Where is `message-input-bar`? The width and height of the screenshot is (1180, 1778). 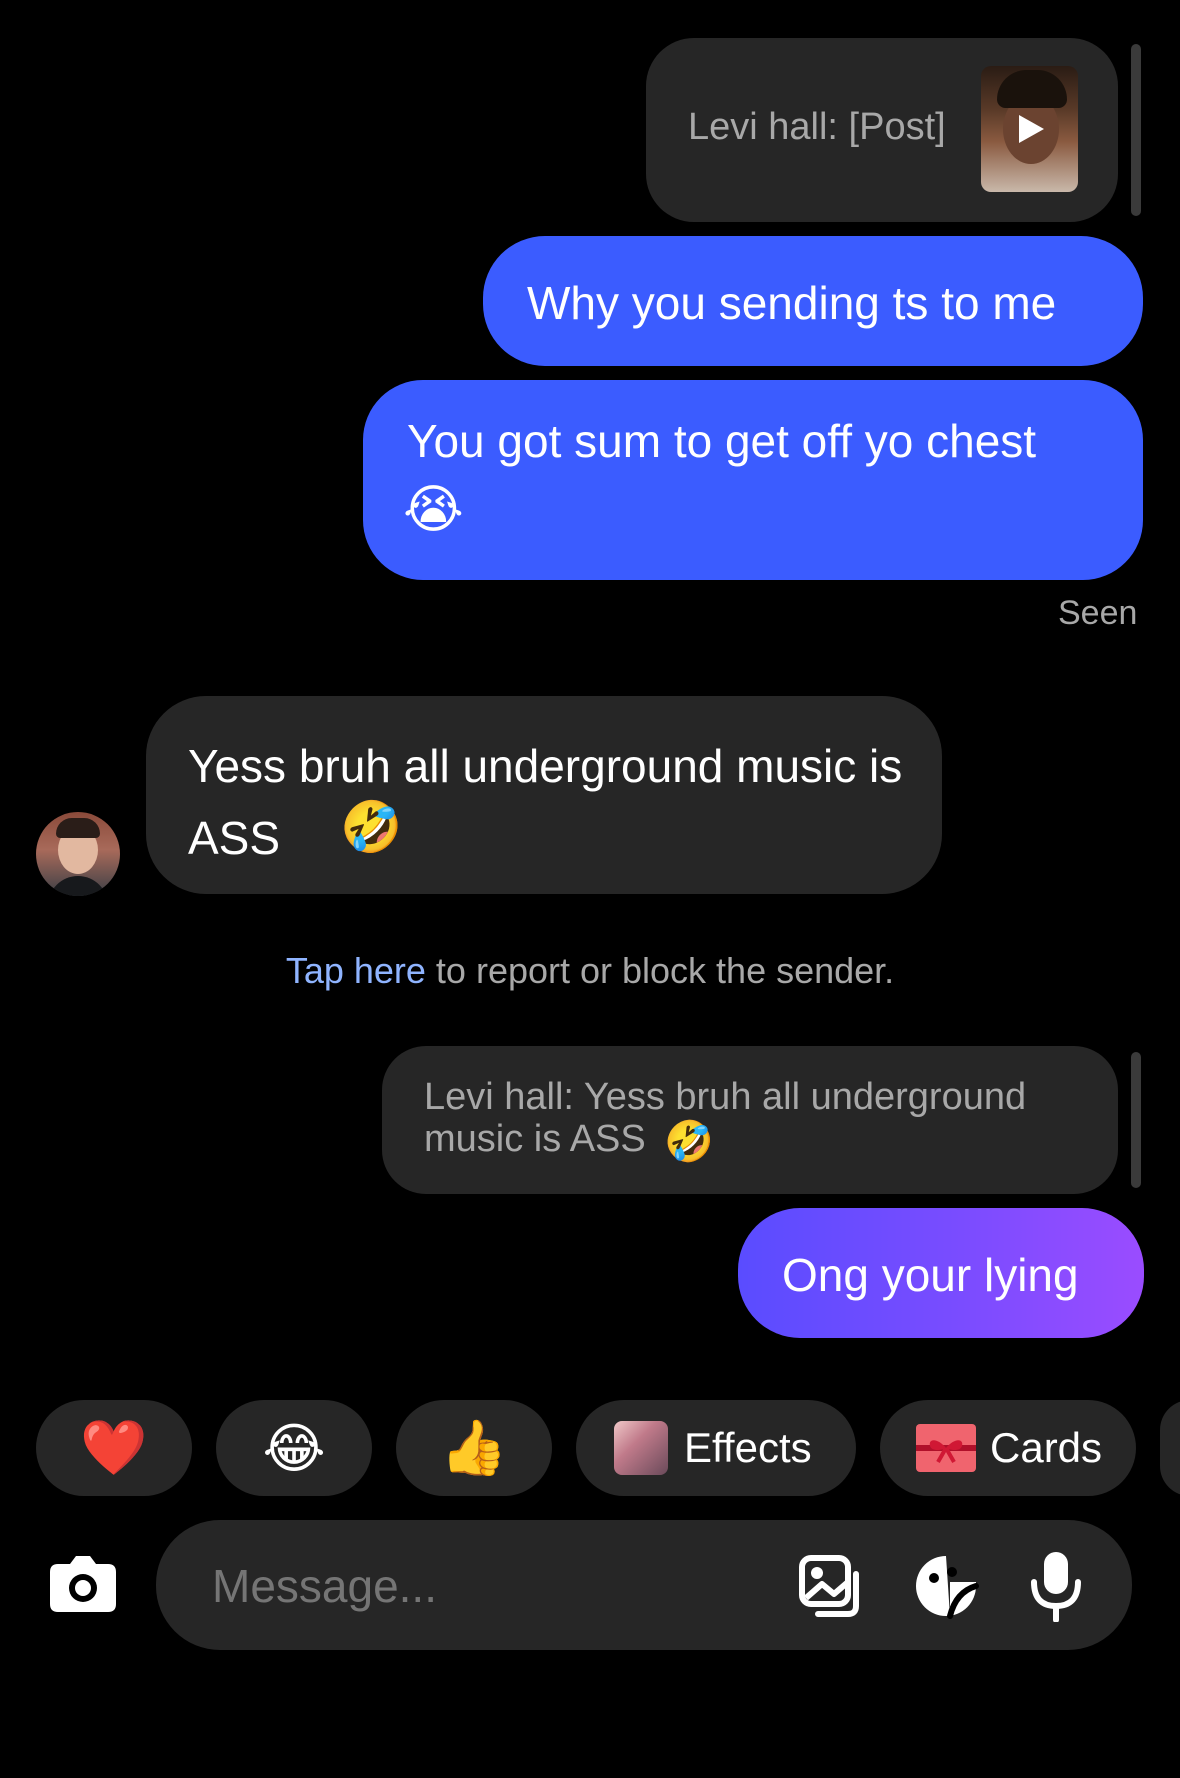 message-input-bar is located at coordinates (644, 1585).